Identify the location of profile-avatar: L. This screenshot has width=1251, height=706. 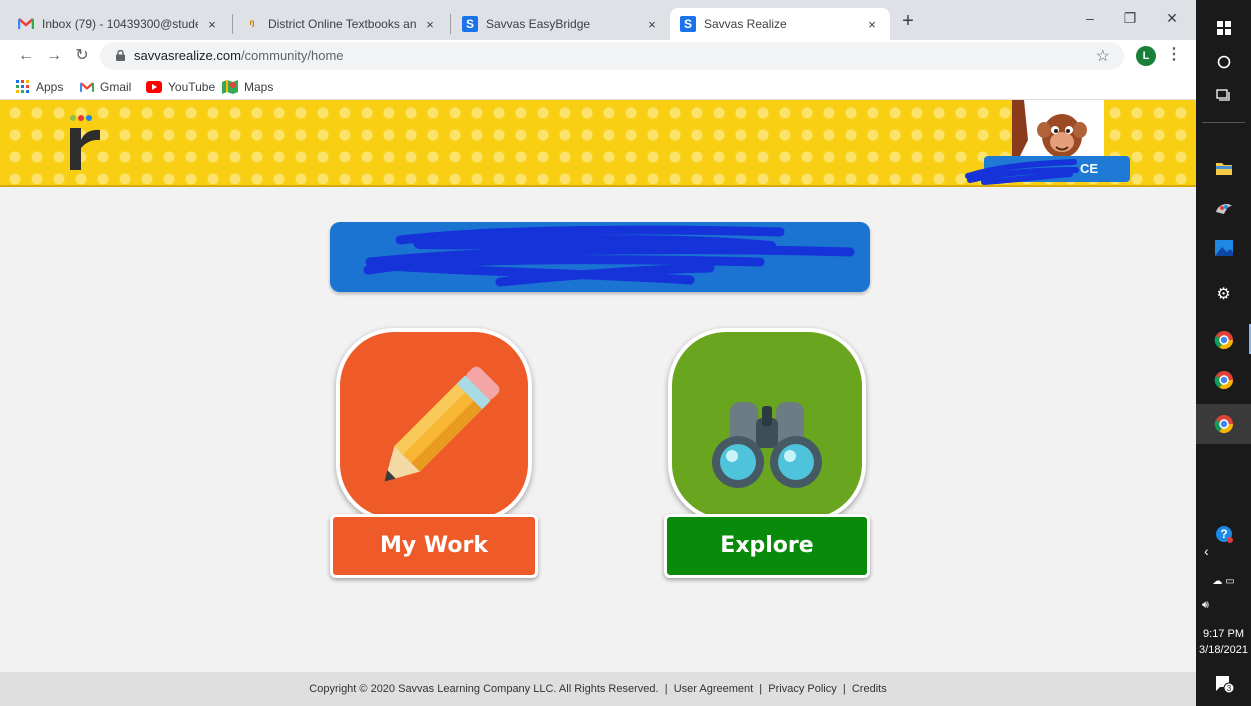
(1146, 56).